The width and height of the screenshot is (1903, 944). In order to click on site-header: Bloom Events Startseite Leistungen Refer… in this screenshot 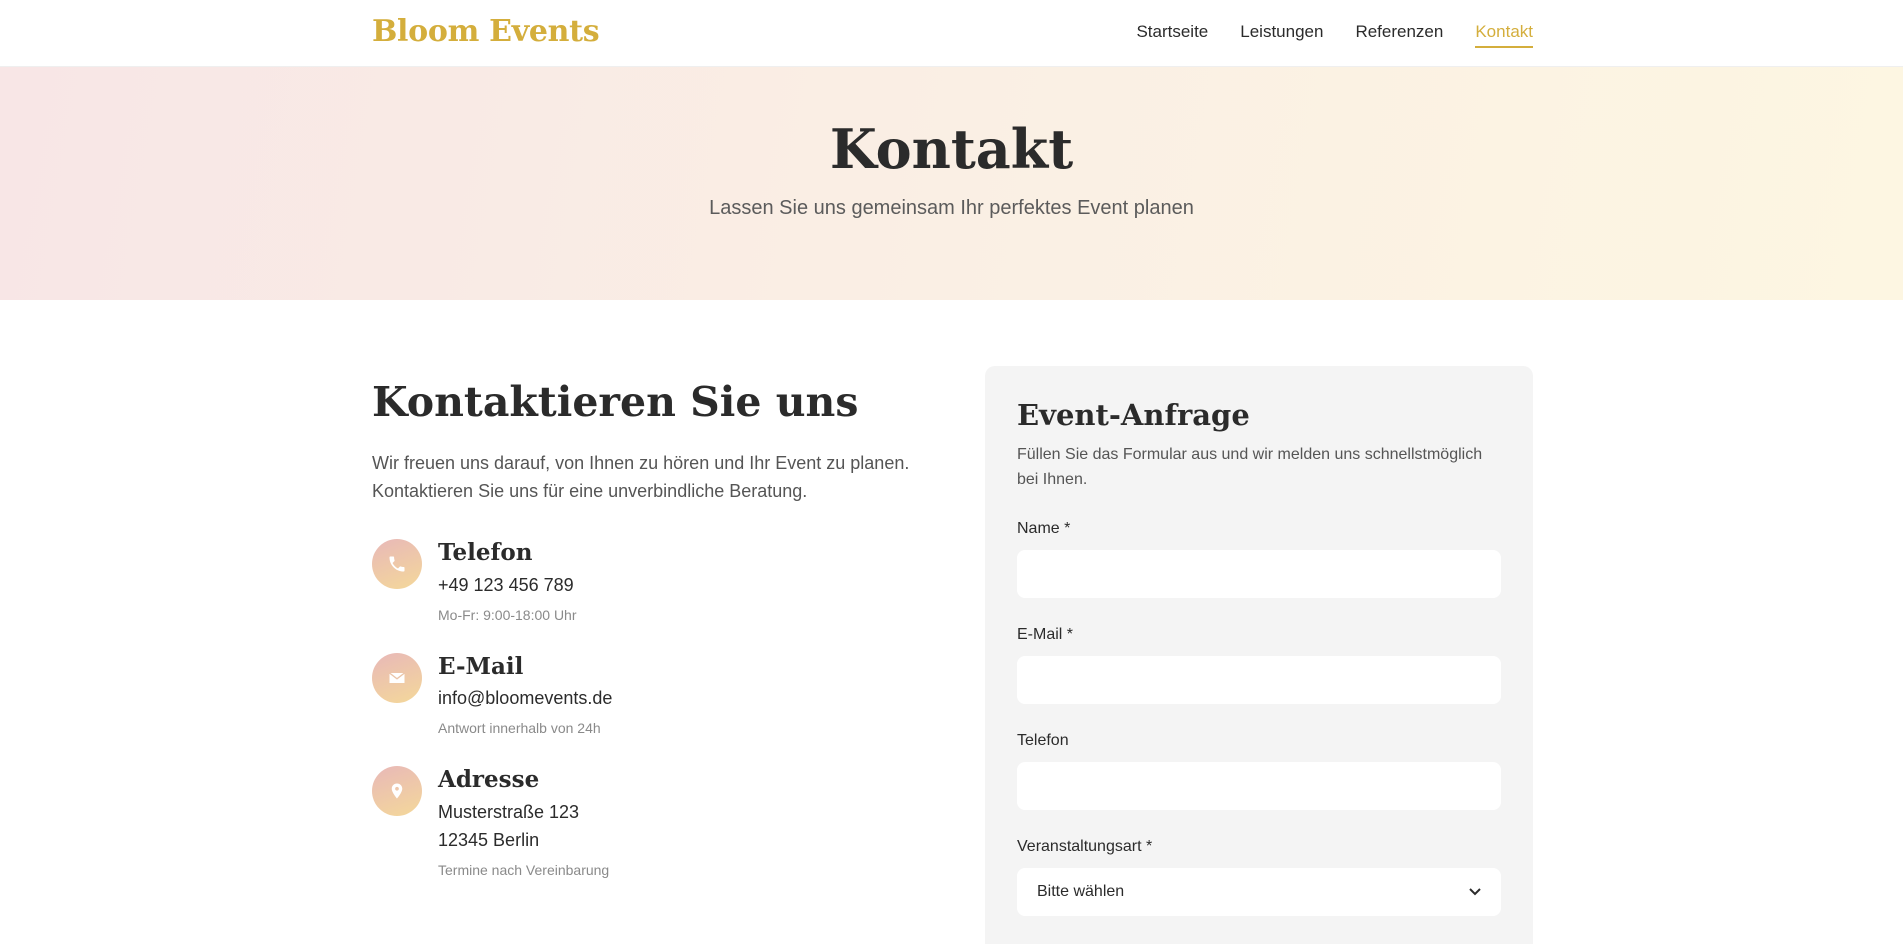, I will do `click(951, 33)`.